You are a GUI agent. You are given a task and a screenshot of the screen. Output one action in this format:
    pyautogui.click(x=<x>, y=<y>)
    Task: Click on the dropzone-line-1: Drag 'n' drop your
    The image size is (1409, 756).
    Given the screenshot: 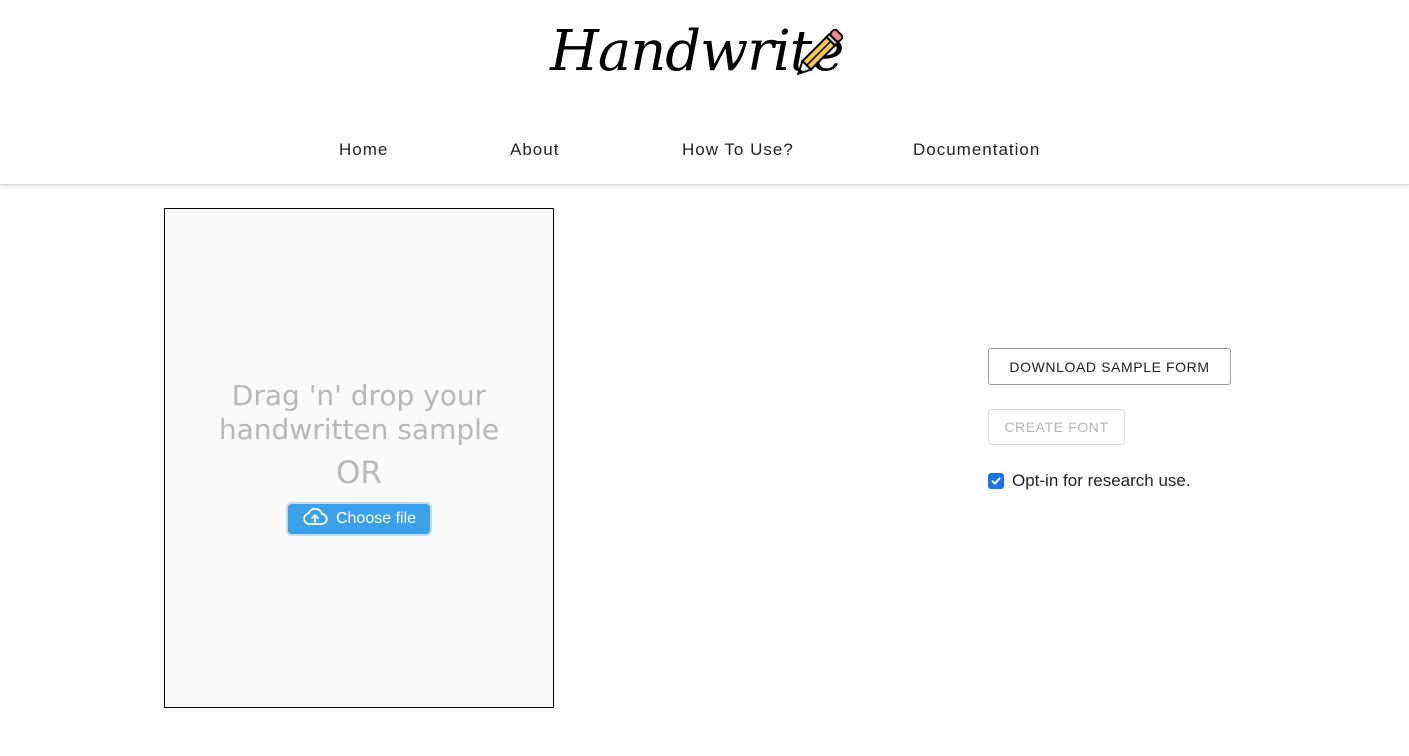 What is the action you would take?
    pyautogui.click(x=359, y=395)
    